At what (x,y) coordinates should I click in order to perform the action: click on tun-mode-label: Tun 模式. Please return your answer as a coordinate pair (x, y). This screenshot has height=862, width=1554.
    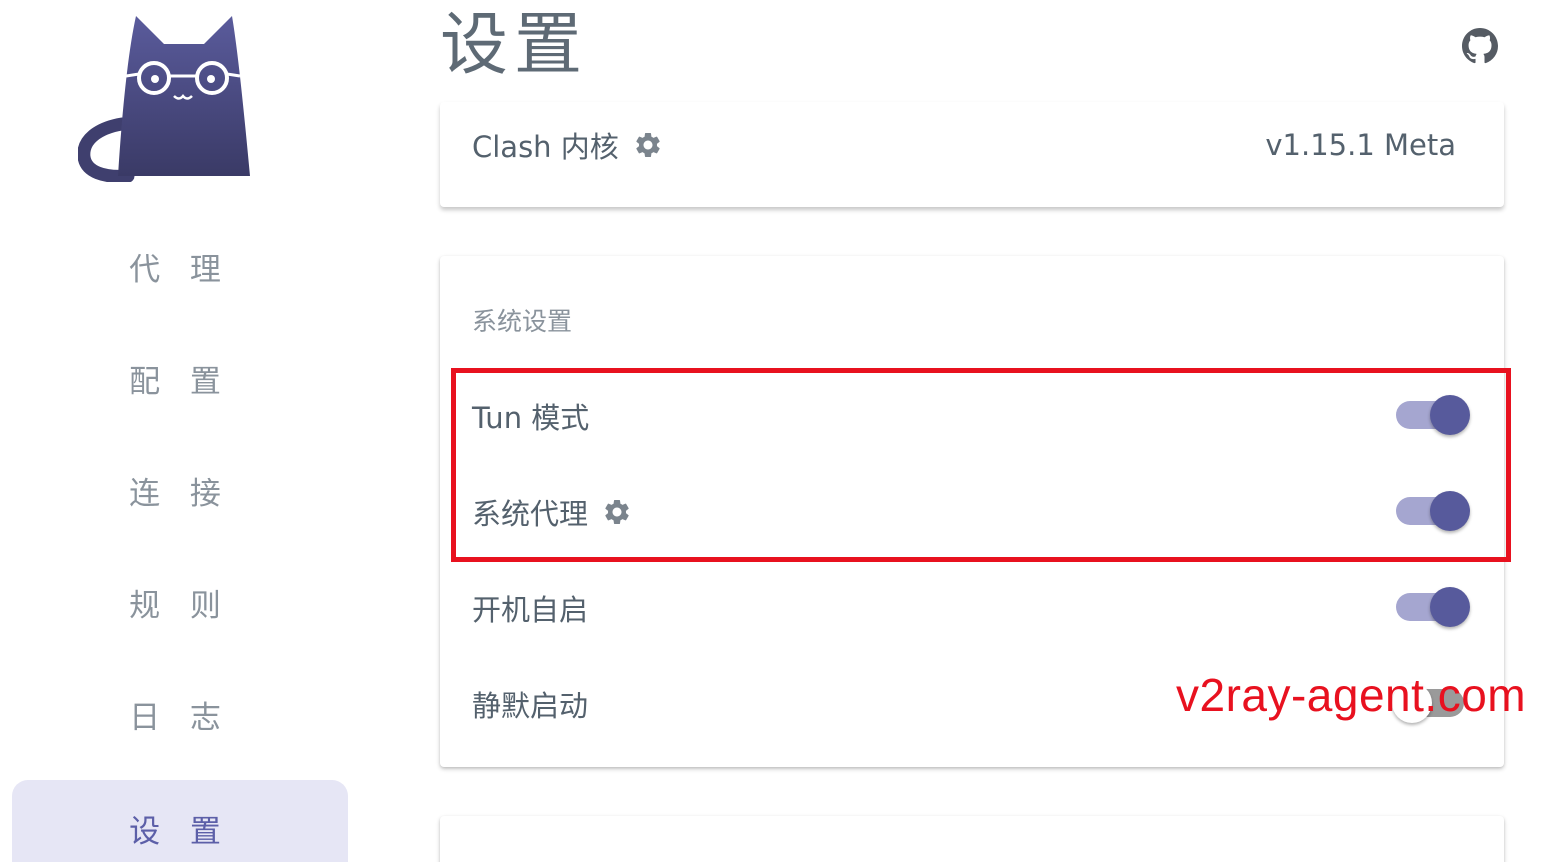
    Looking at the image, I should click on (531, 418).